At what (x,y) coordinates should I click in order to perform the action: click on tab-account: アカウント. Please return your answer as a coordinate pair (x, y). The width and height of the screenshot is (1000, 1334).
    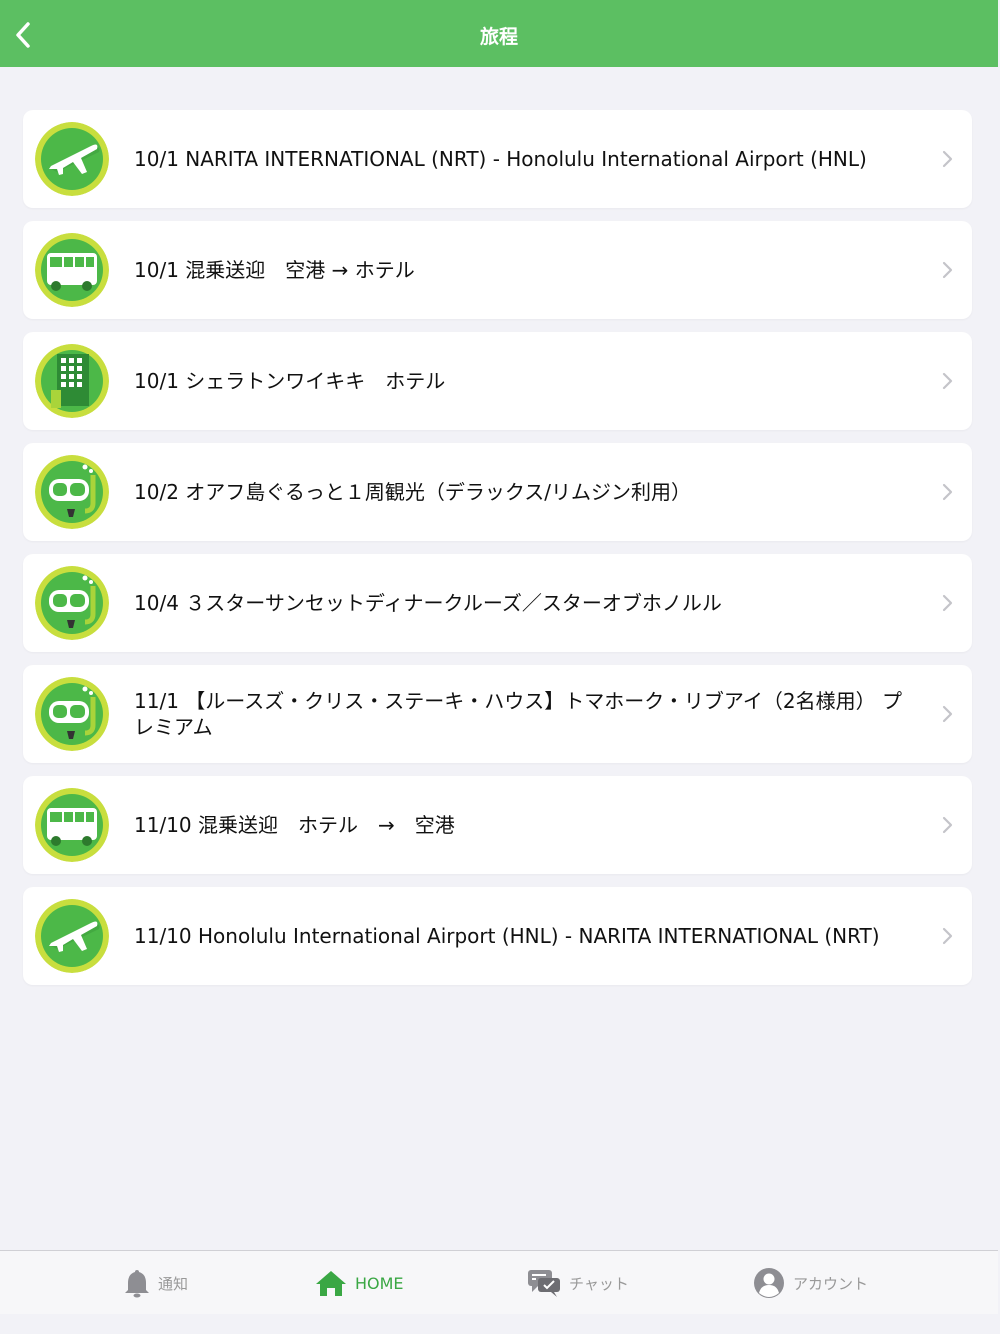
    Looking at the image, I should click on (810, 1283).